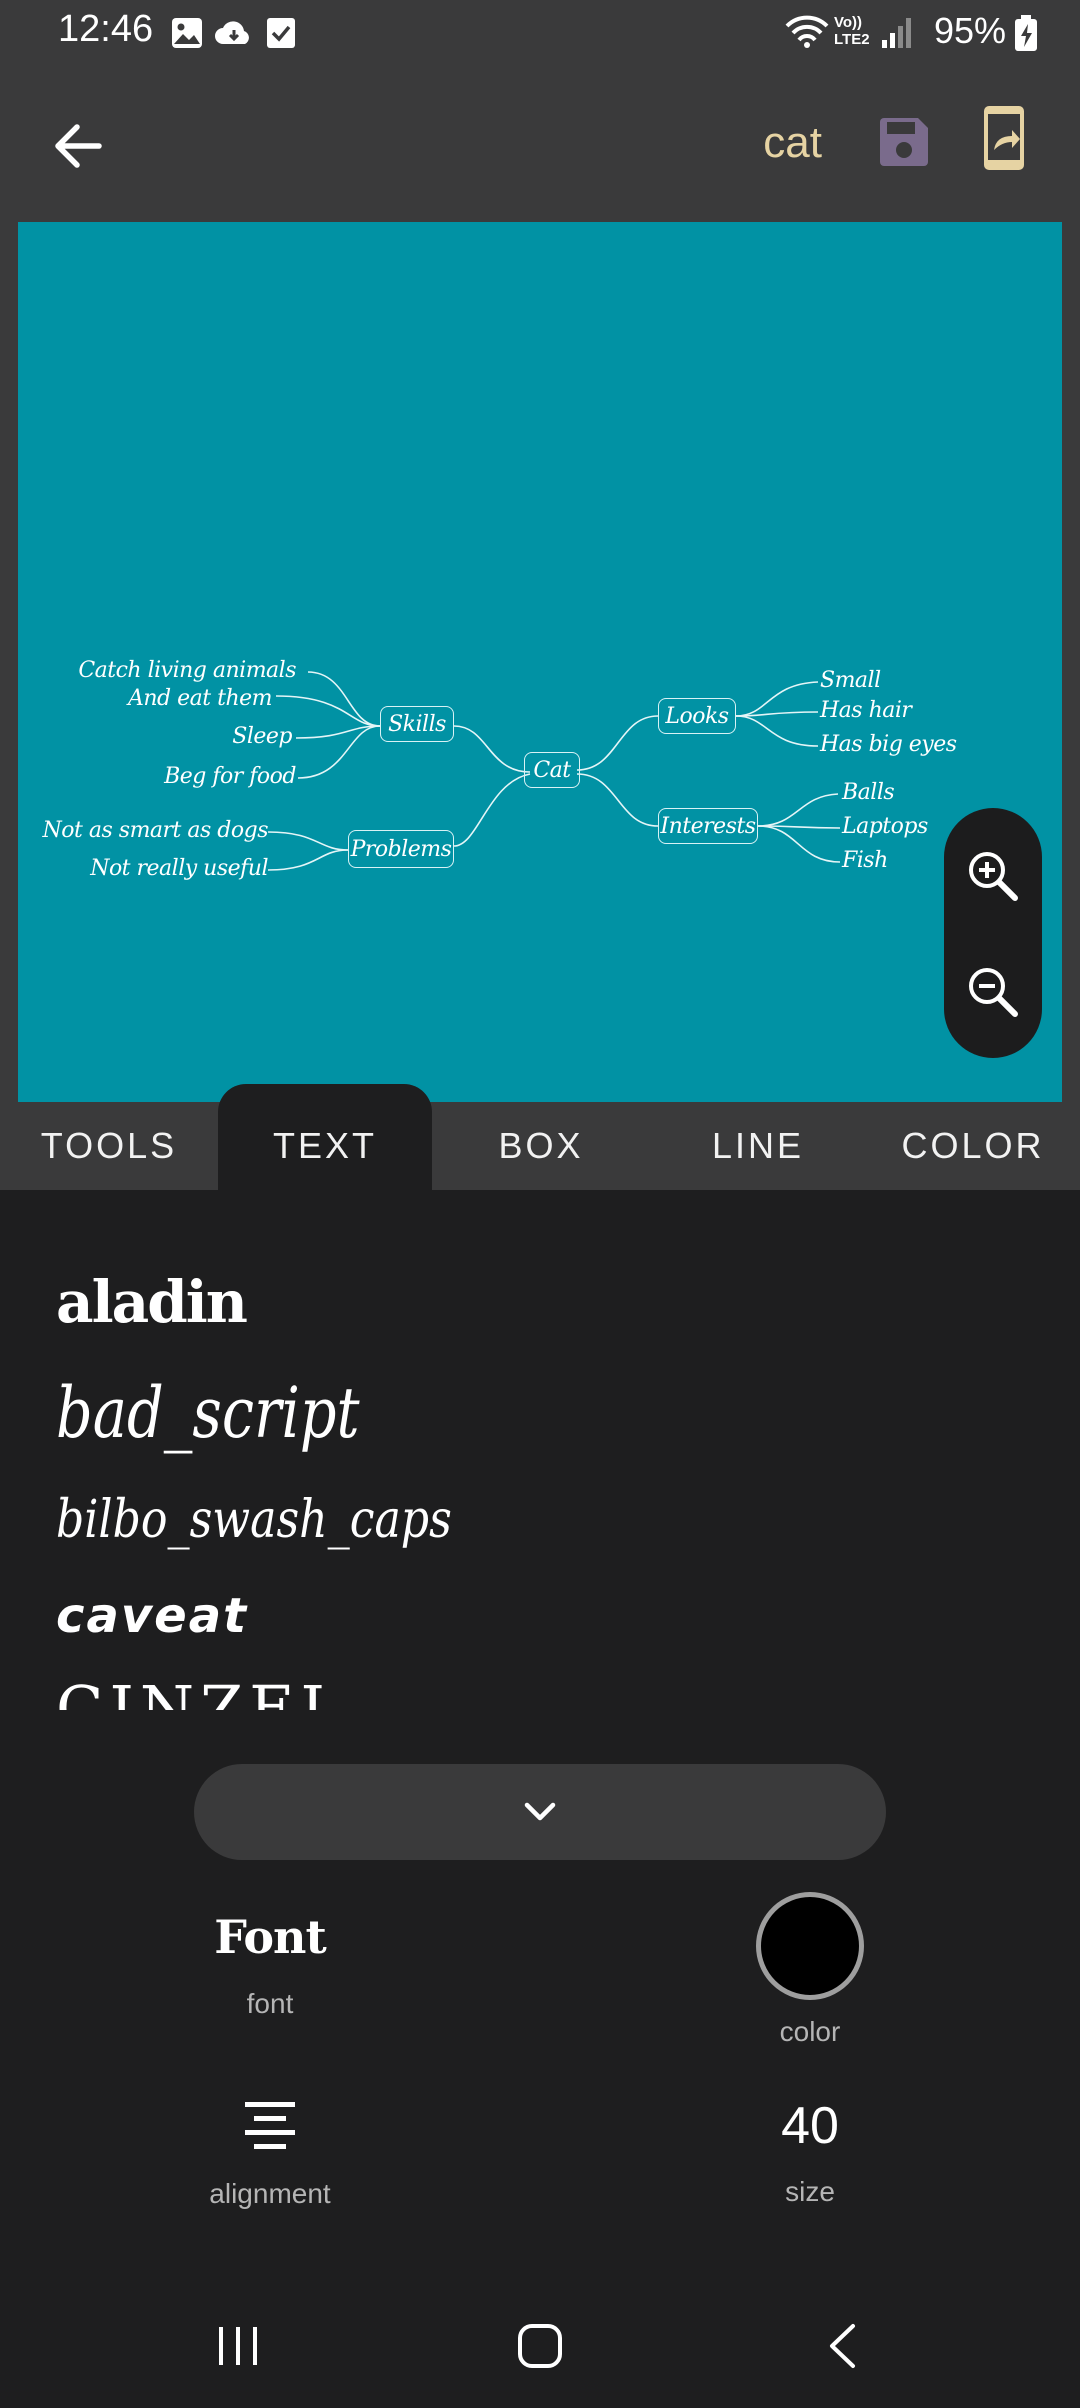  What do you see at coordinates (202, 1691) in the screenshot?
I see `font-option-cinzel: CINZEL` at bounding box center [202, 1691].